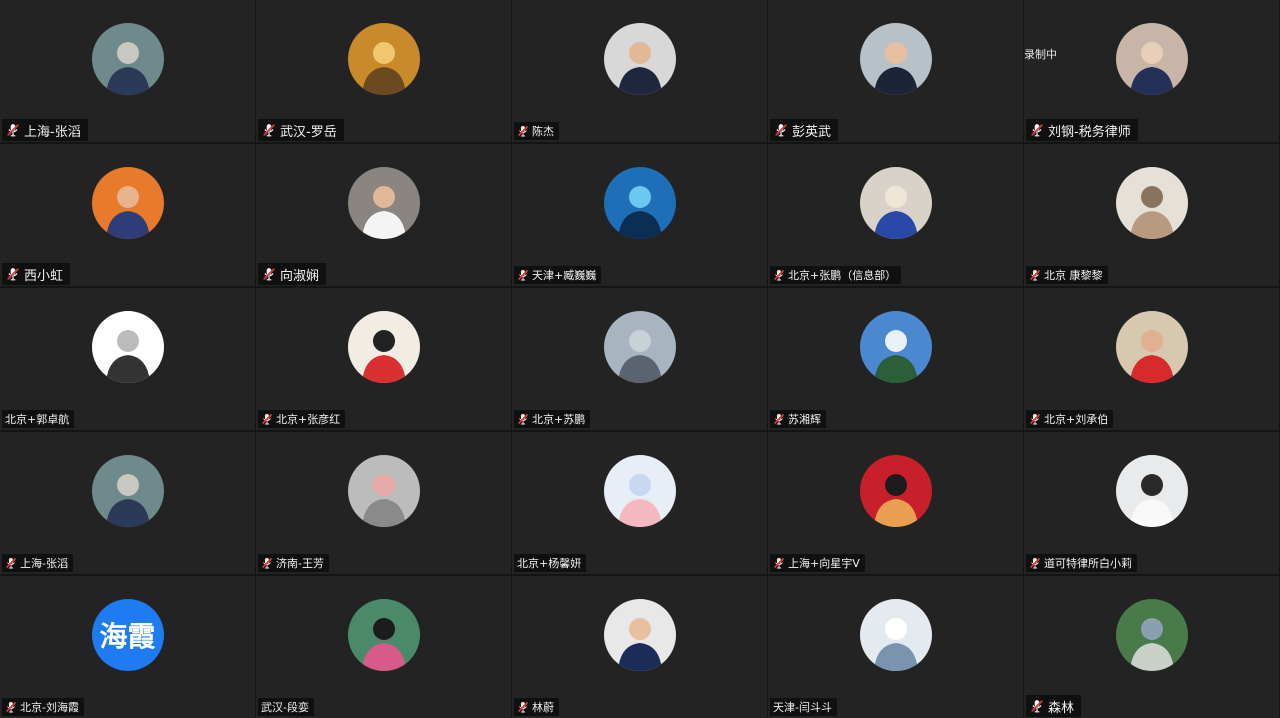  What do you see at coordinates (804, 130) in the screenshot?
I see `participant-nameplate: 彭英武` at bounding box center [804, 130].